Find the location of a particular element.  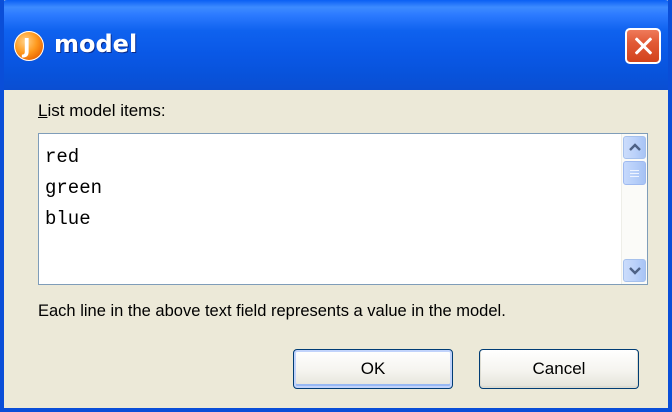

scroll-up-button is located at coordinates (634, 147).